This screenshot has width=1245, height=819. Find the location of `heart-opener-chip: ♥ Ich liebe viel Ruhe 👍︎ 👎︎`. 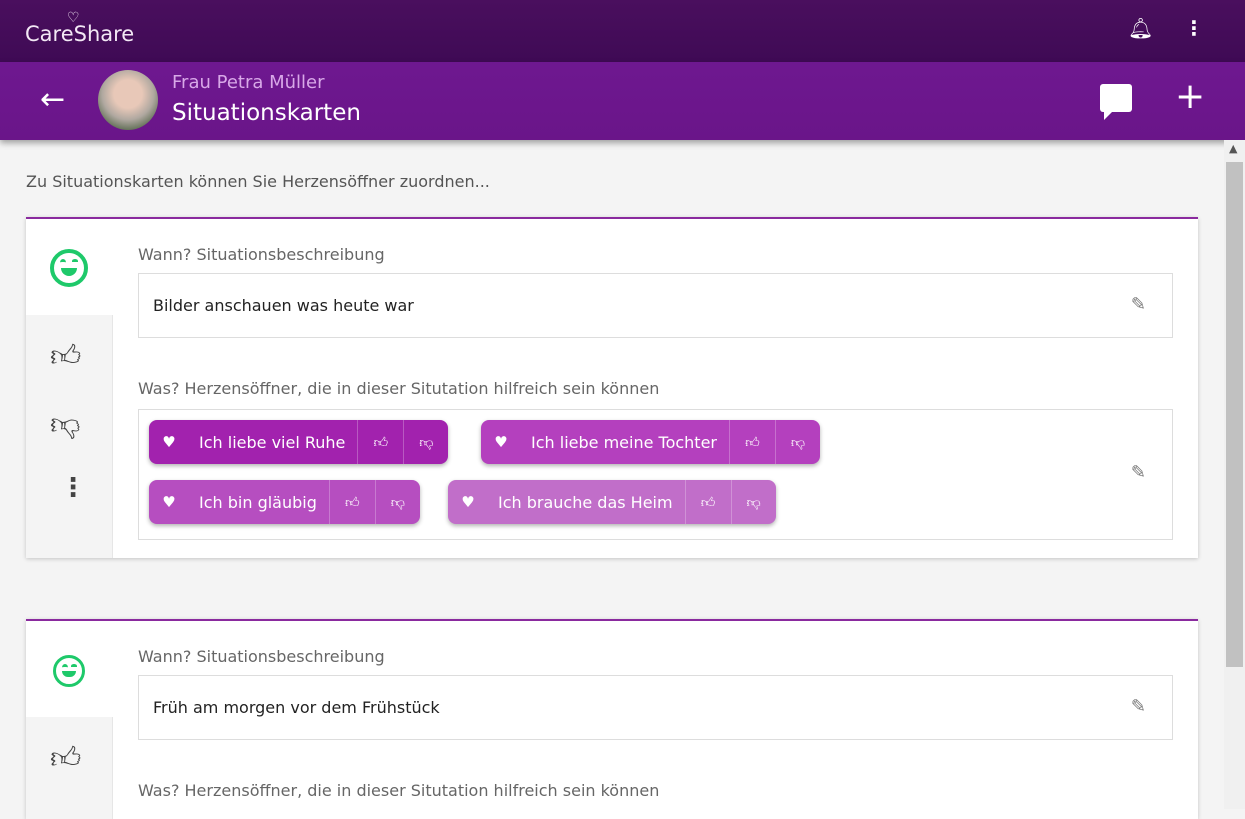

heart-opener-chip: ♥ Ich liebe viel Ruhe 👍︎ 👎︎ is located at coordinates (299, 442).